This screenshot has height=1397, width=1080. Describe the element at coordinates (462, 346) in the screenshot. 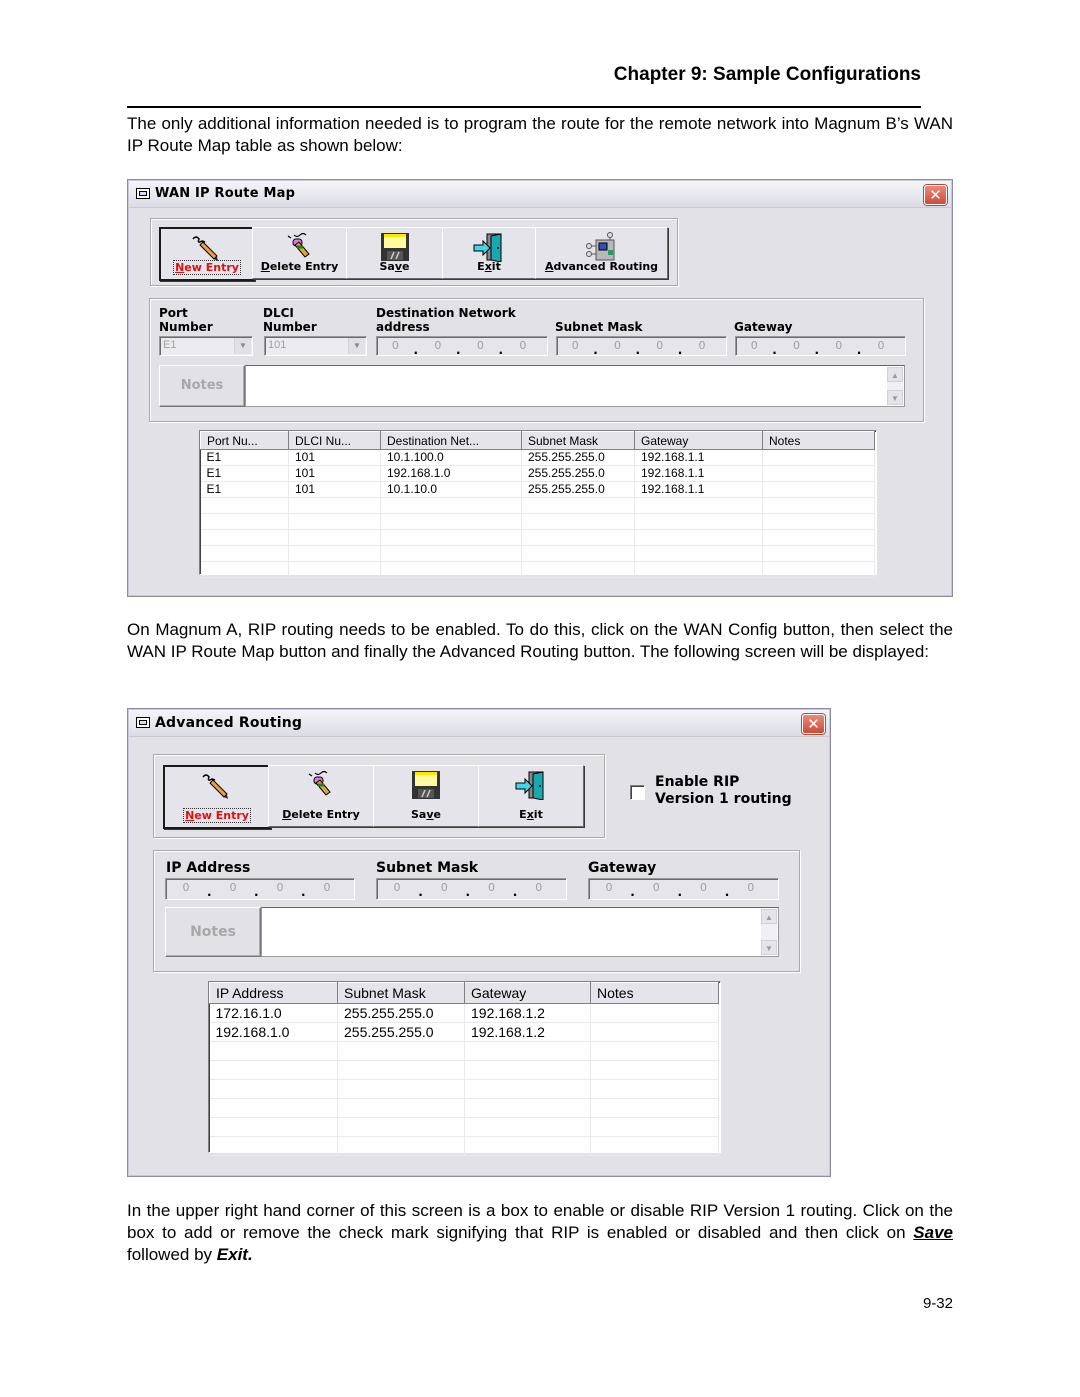

I see `destination-address-input: 0. 0. 0. 0` at that location.